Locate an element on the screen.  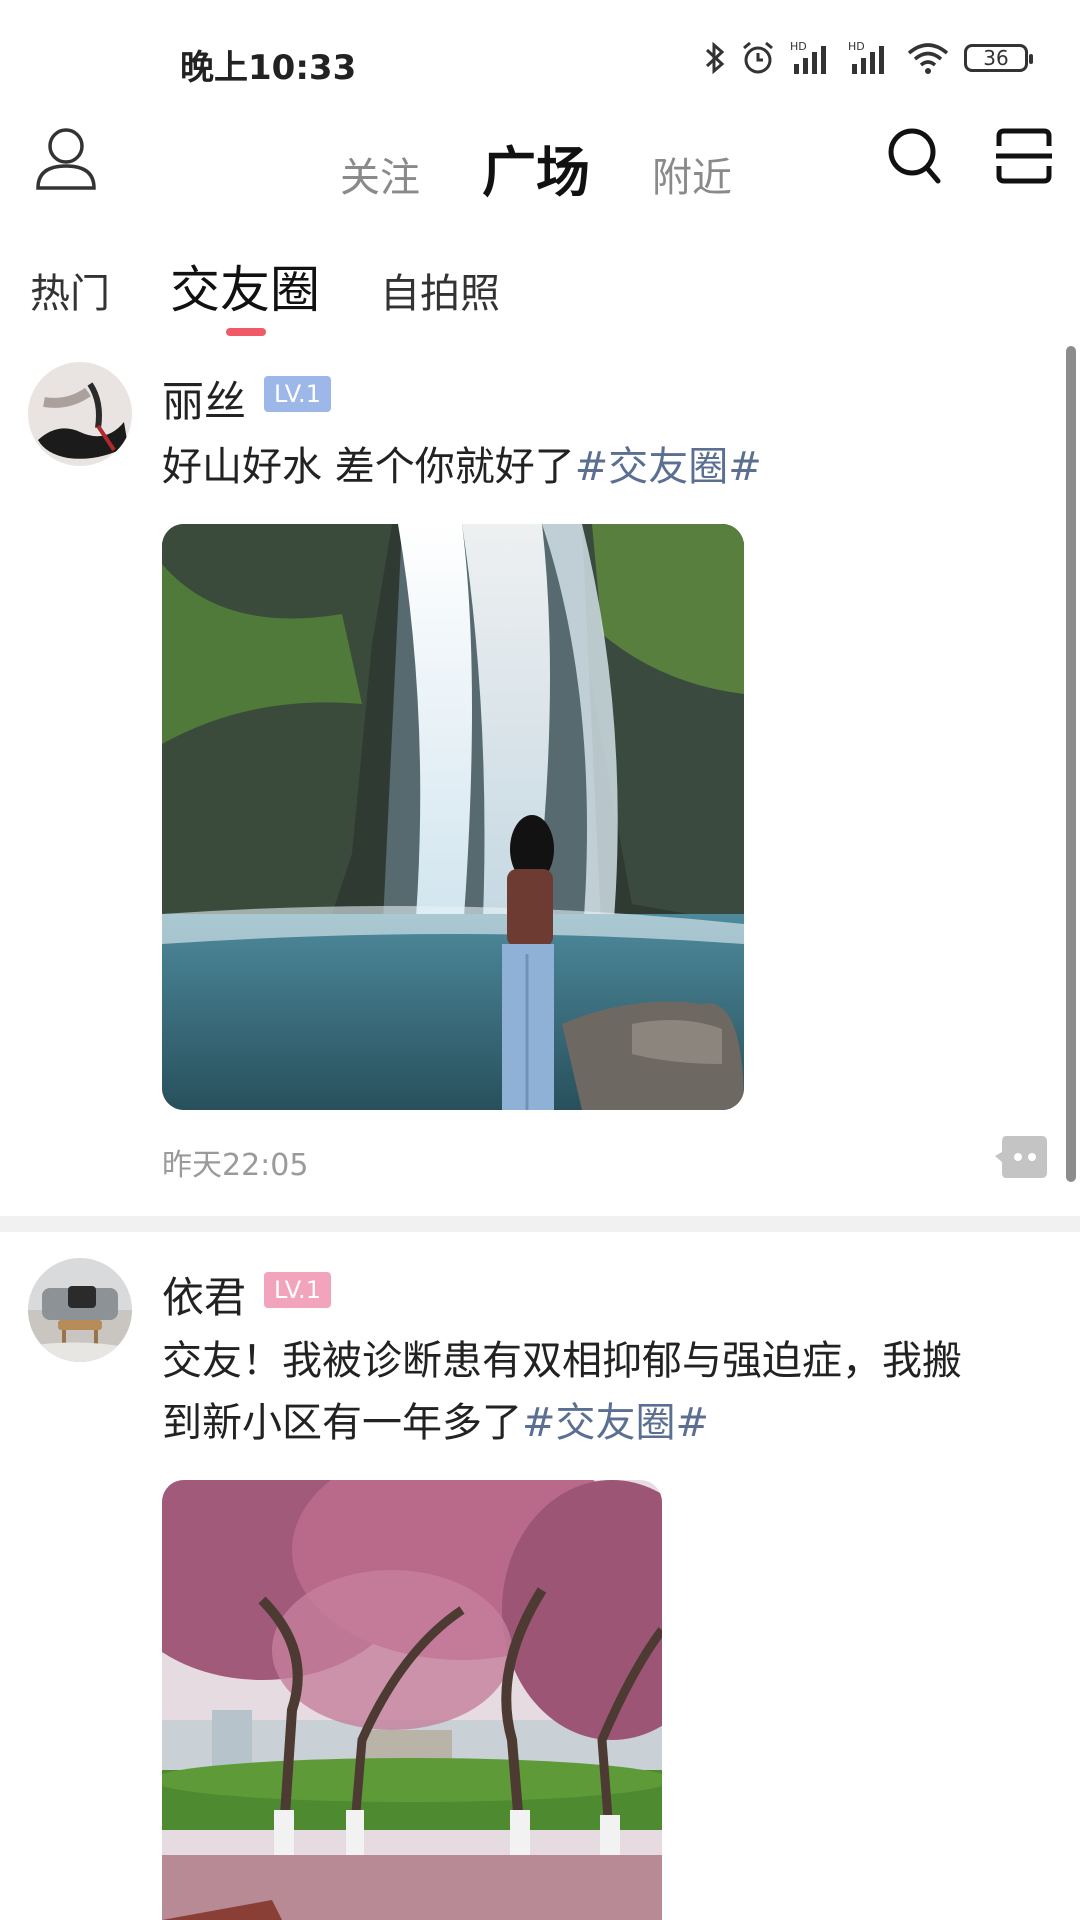
scrollbar is located at coordinates (1071, 764).